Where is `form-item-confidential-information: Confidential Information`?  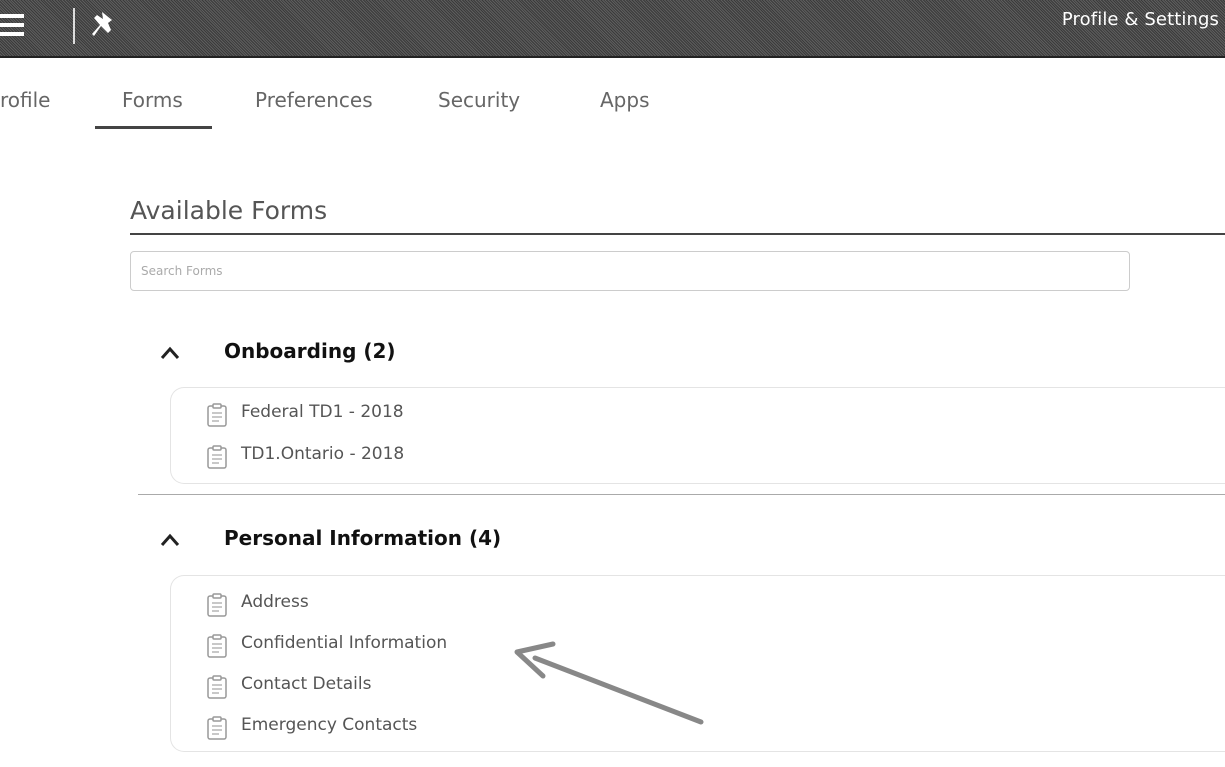 form-item-confidential-information: Confidential Information is located at coordinates (362, 645).